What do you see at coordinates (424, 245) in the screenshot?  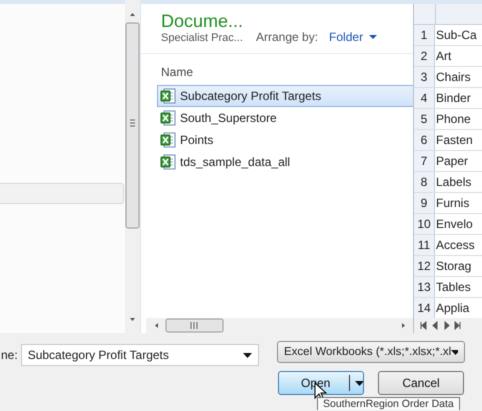 I see `row-number: 11` at bounding box center [424, 245].